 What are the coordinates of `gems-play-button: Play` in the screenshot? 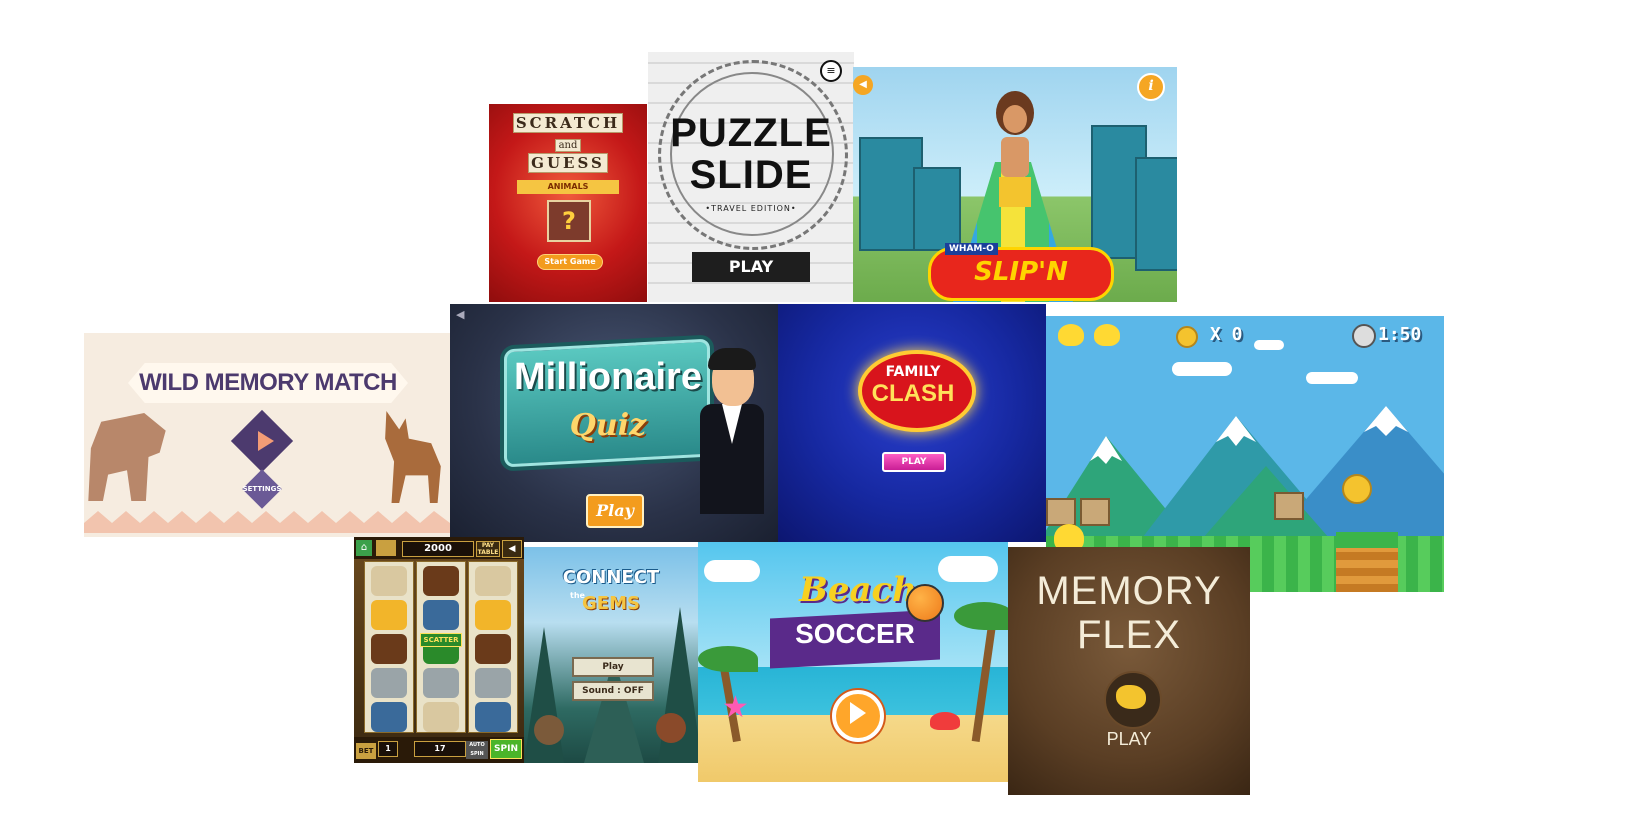 It's located at (613, 667).